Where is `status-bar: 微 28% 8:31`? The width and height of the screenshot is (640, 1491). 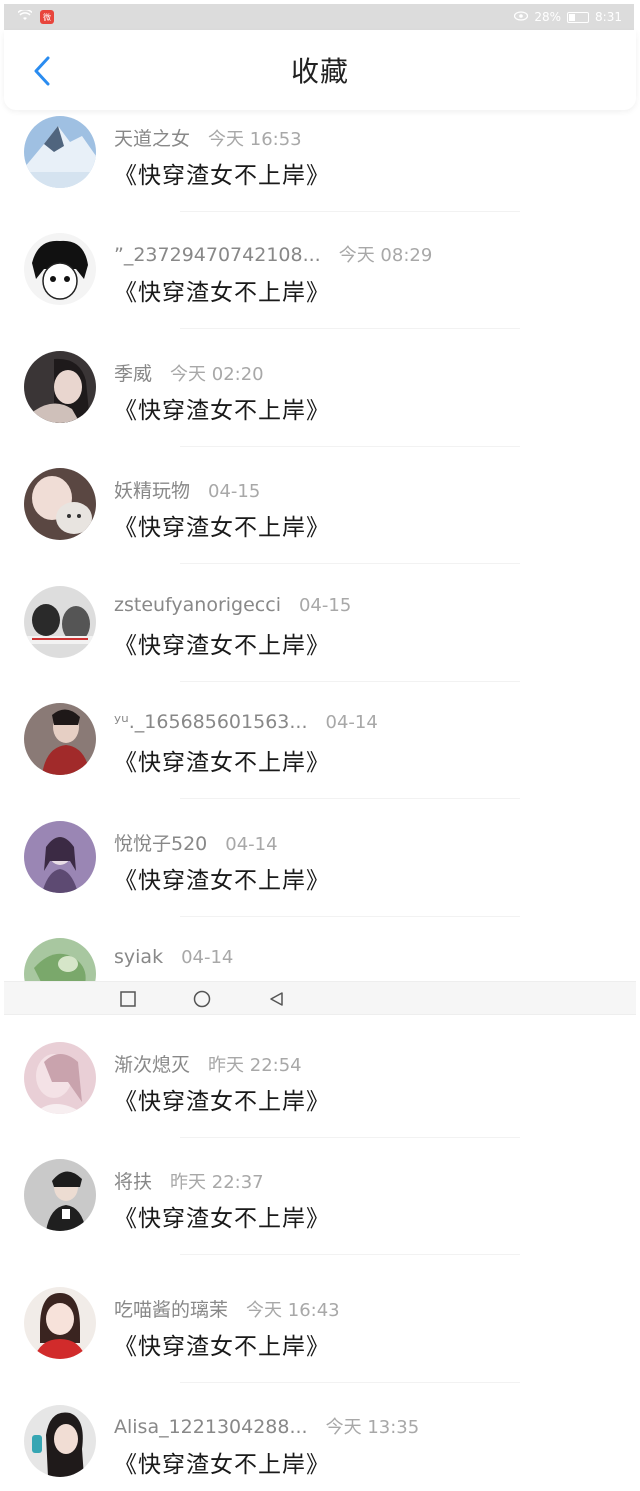
status-bar: 微 28% 8:31 is located at coordinates (319, 17).